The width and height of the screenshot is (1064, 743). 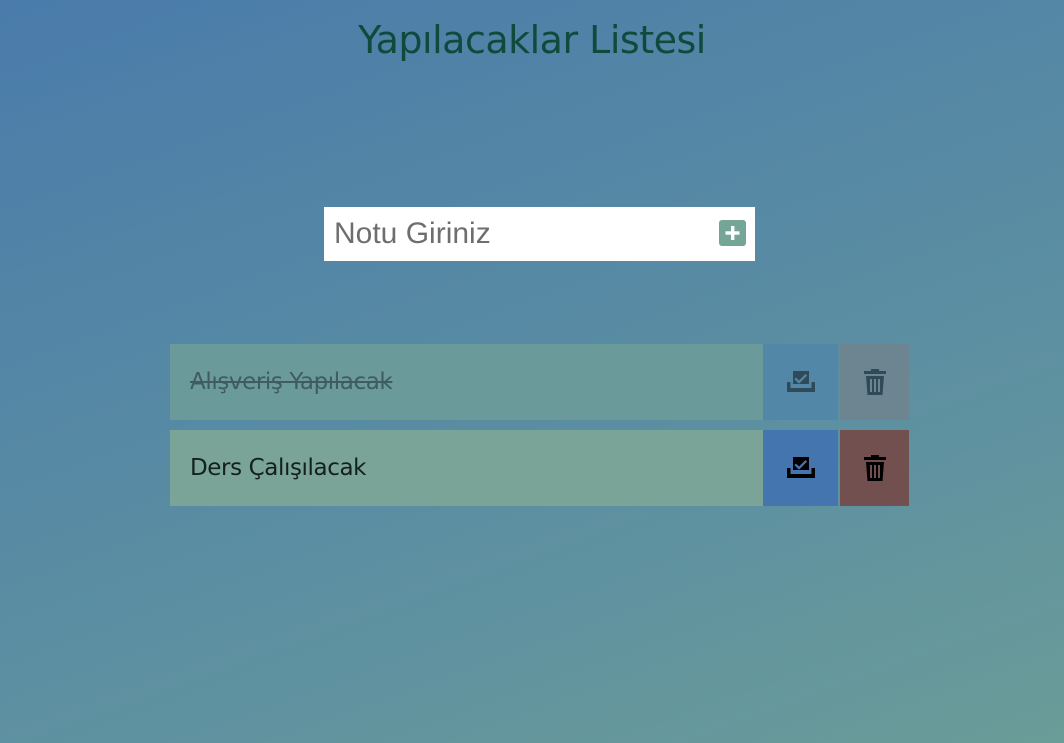 What do you see at coordinates (514, 234) in the screenshot?
I see `note-input` at bounding box center [514, 234].